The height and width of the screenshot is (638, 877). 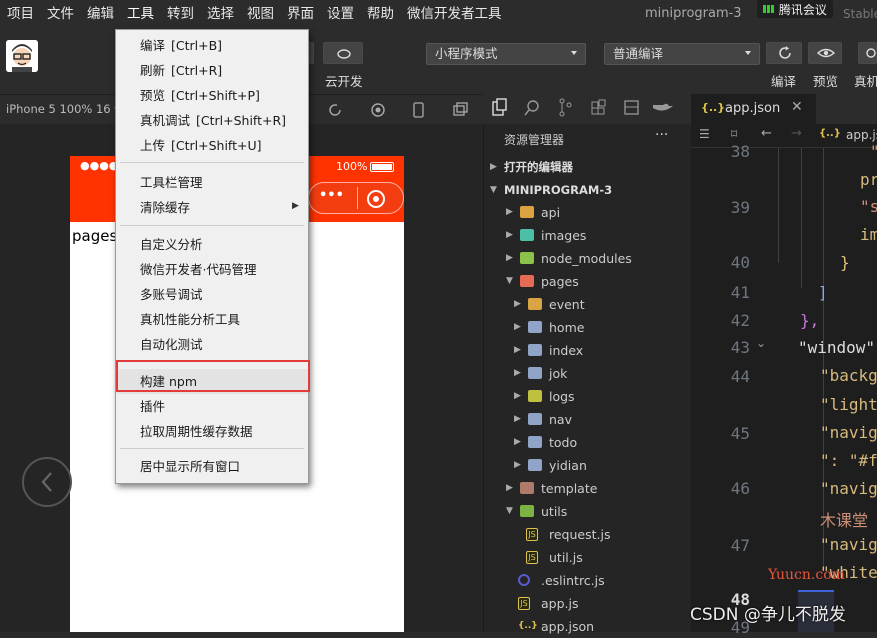 I want to click on tree-item-api: ▶ api, so click(x=587, y=212).